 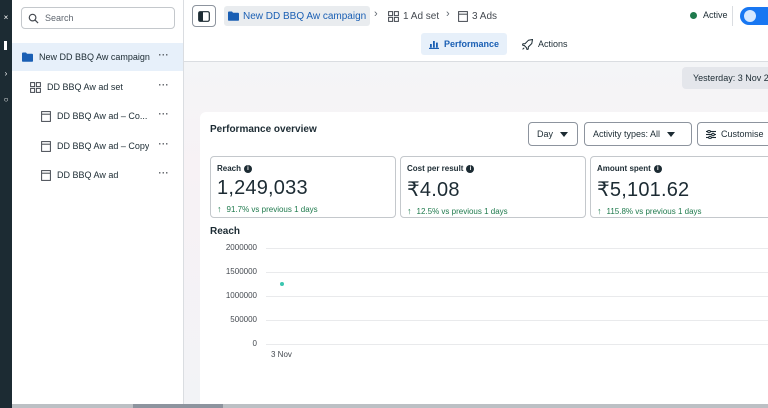 I want to click on metric-label: Cost per result, so click(x=435, y=168).